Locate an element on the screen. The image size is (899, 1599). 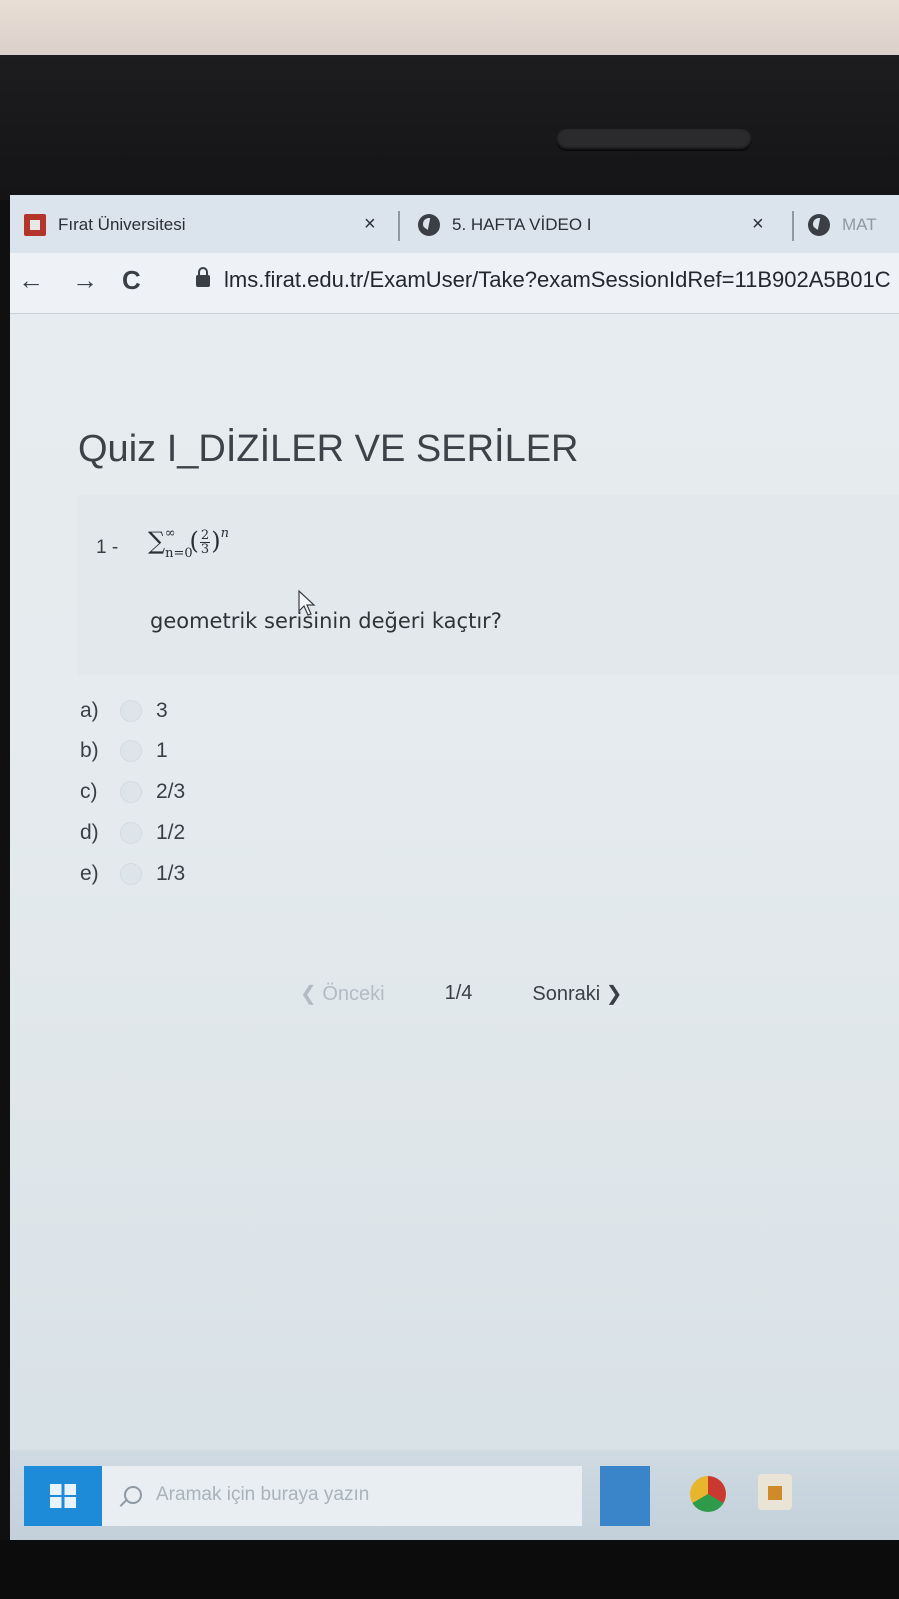
option-letter: c) is located at coordinates (89, 791).